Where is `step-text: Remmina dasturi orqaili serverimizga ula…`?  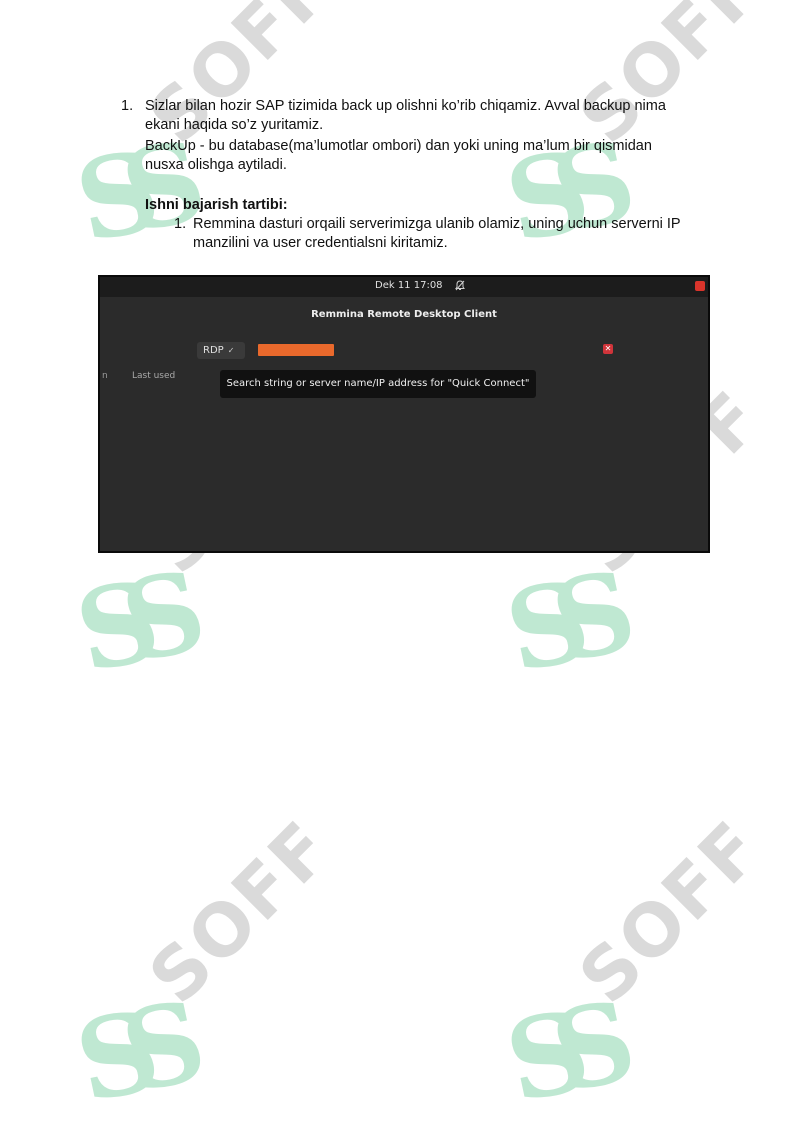 step-text: Remmina dasturi orqaili serverimizga ula… is located at coordinates (437, 233).